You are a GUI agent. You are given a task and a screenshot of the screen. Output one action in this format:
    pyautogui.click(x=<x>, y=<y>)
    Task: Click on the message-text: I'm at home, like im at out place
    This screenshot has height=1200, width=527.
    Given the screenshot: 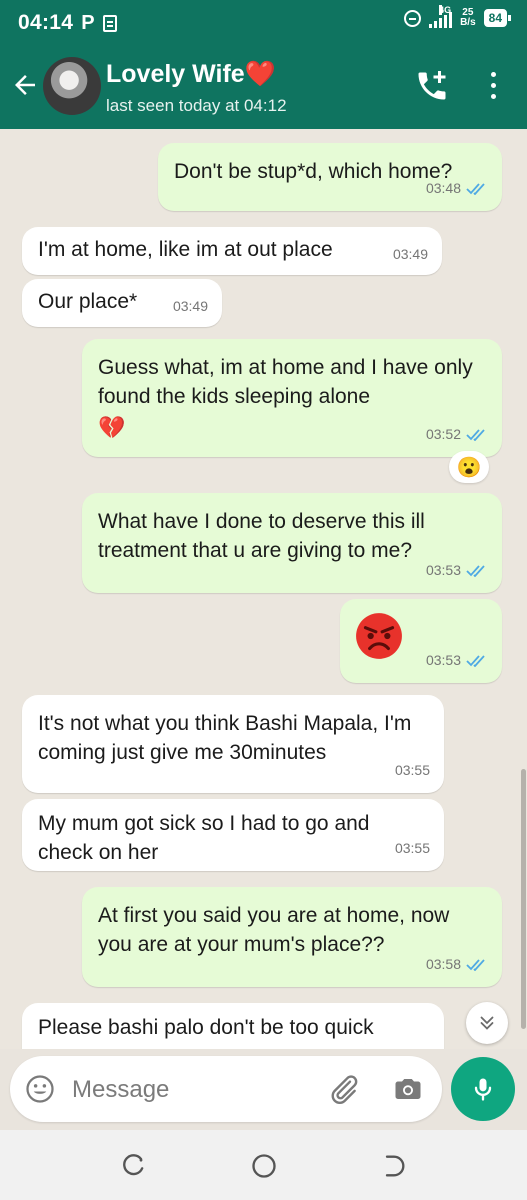 What is the action you would take?
    pyautogui.click(x=185, y=249)
    